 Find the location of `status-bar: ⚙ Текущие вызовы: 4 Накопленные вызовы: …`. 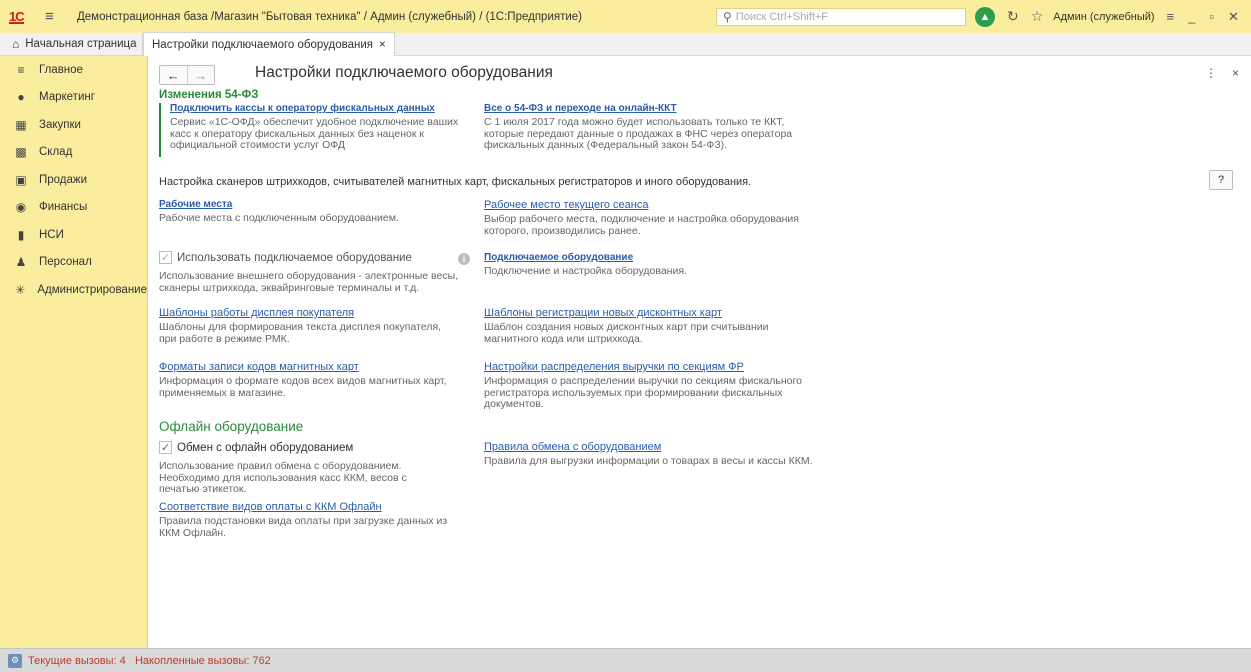

status-bar: ⚙ Текущие вызовы: 4 Накопленные вызовы: … is located at coordinates (625, 660).